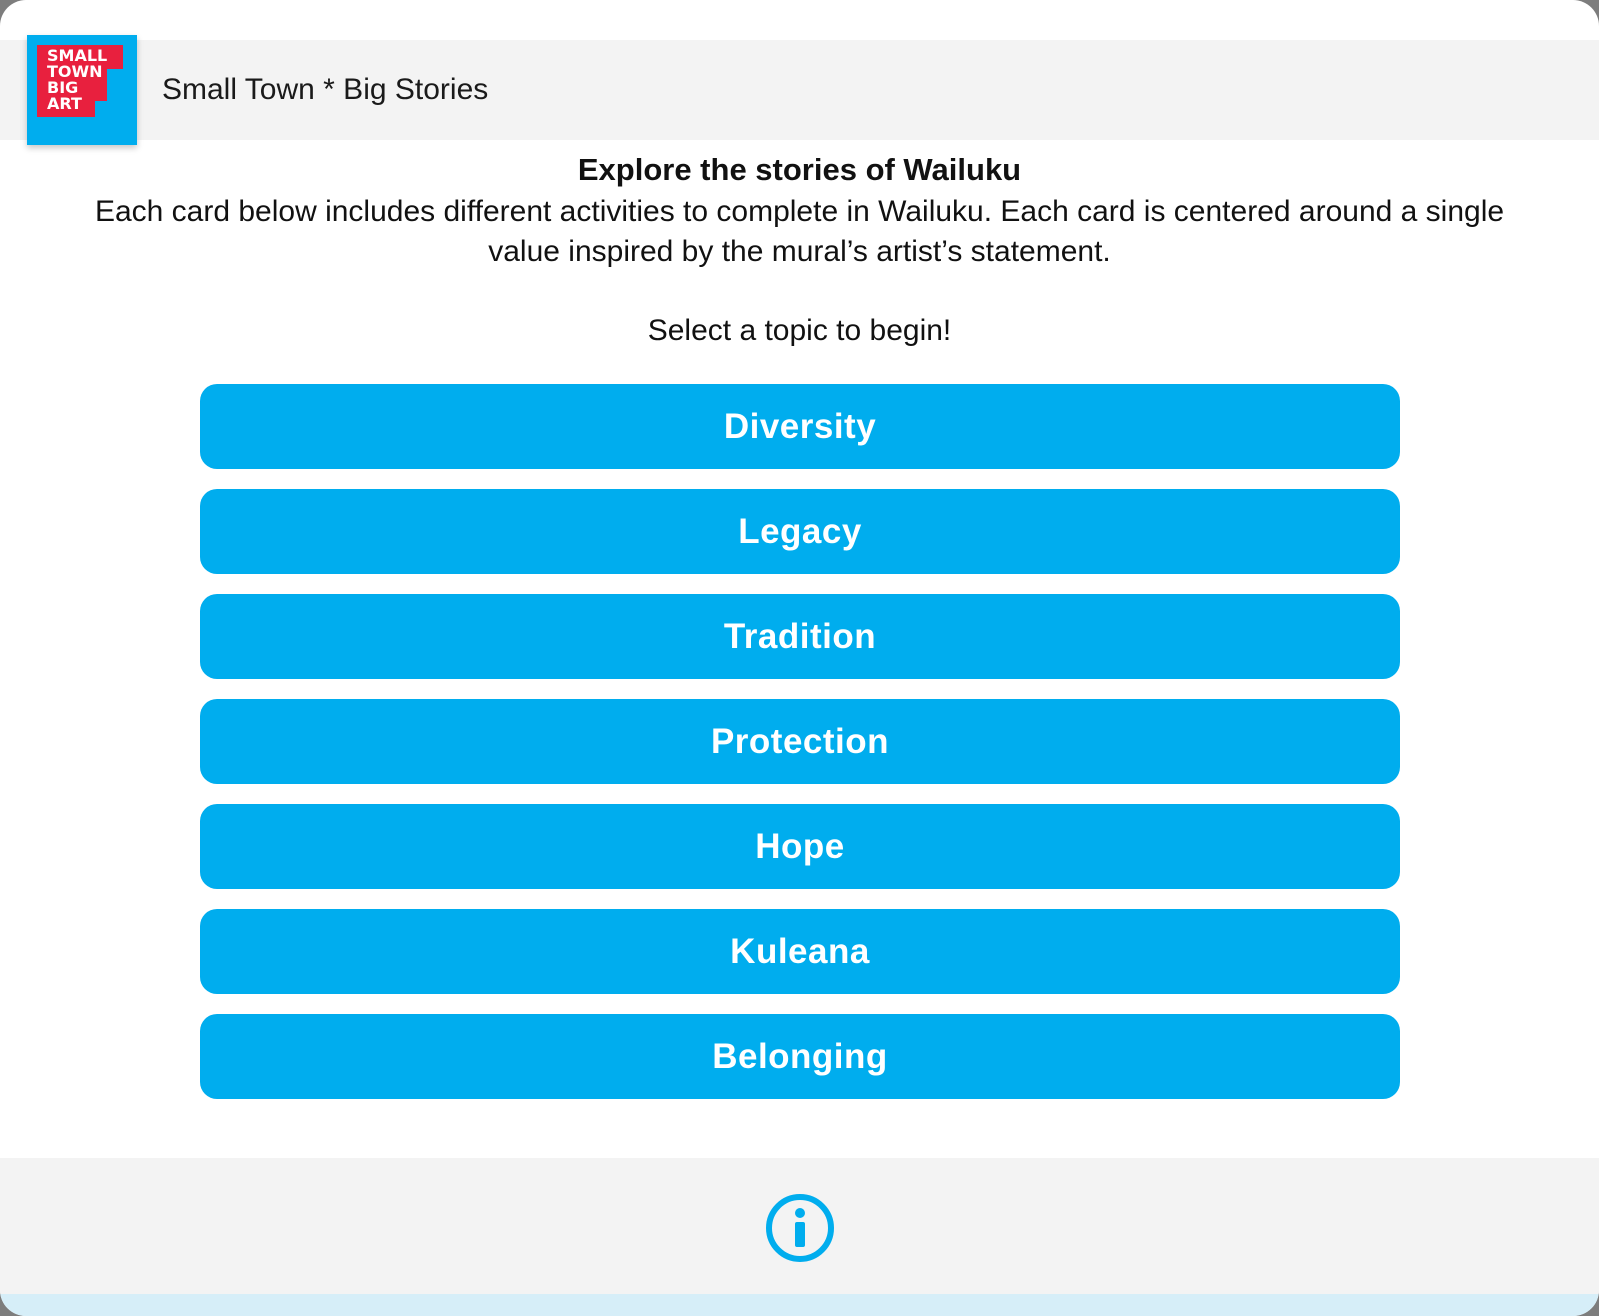 The width and height of the screenshot is (1599, 1316). Describe the element at coordinates (800, 636) in the screenshot. I see `topic-button-tradition: Tradition` at that location.